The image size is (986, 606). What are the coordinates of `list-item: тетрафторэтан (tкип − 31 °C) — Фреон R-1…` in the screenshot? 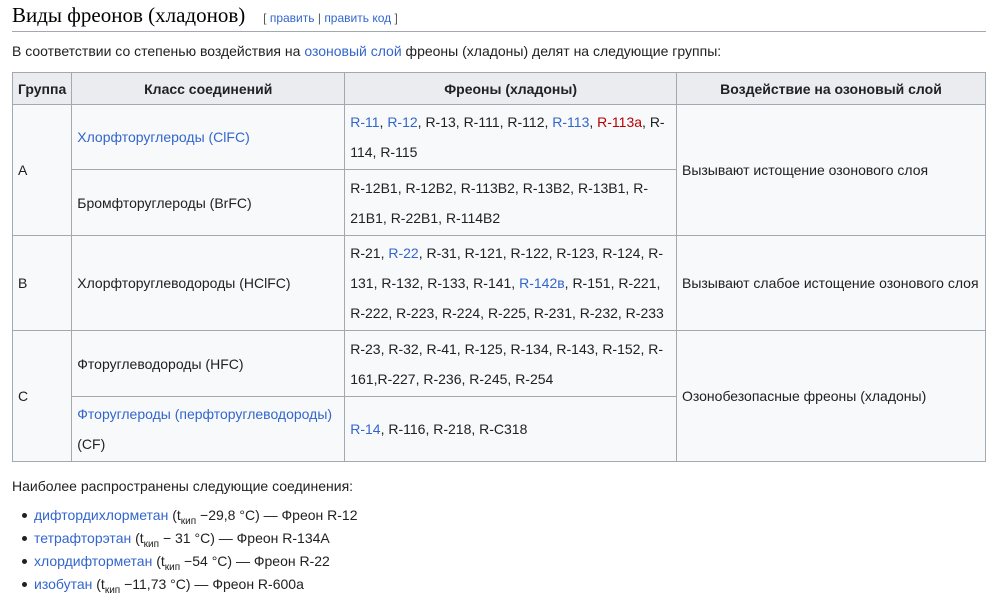 It's located at (184, 539).